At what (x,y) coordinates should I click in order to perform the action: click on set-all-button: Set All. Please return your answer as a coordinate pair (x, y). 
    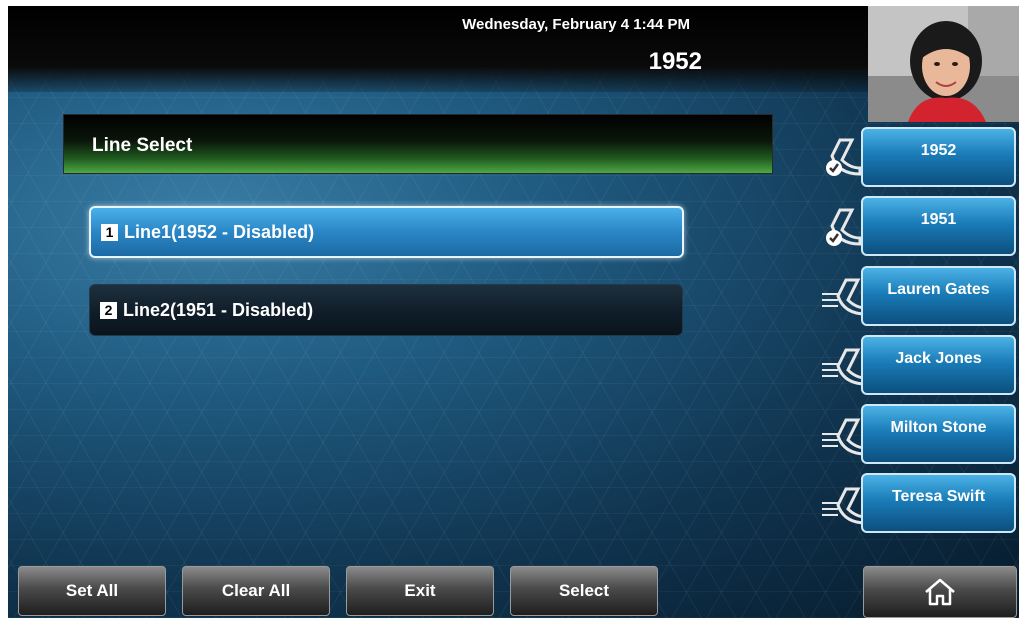
    Looking at the image, I should click on (92, 591).